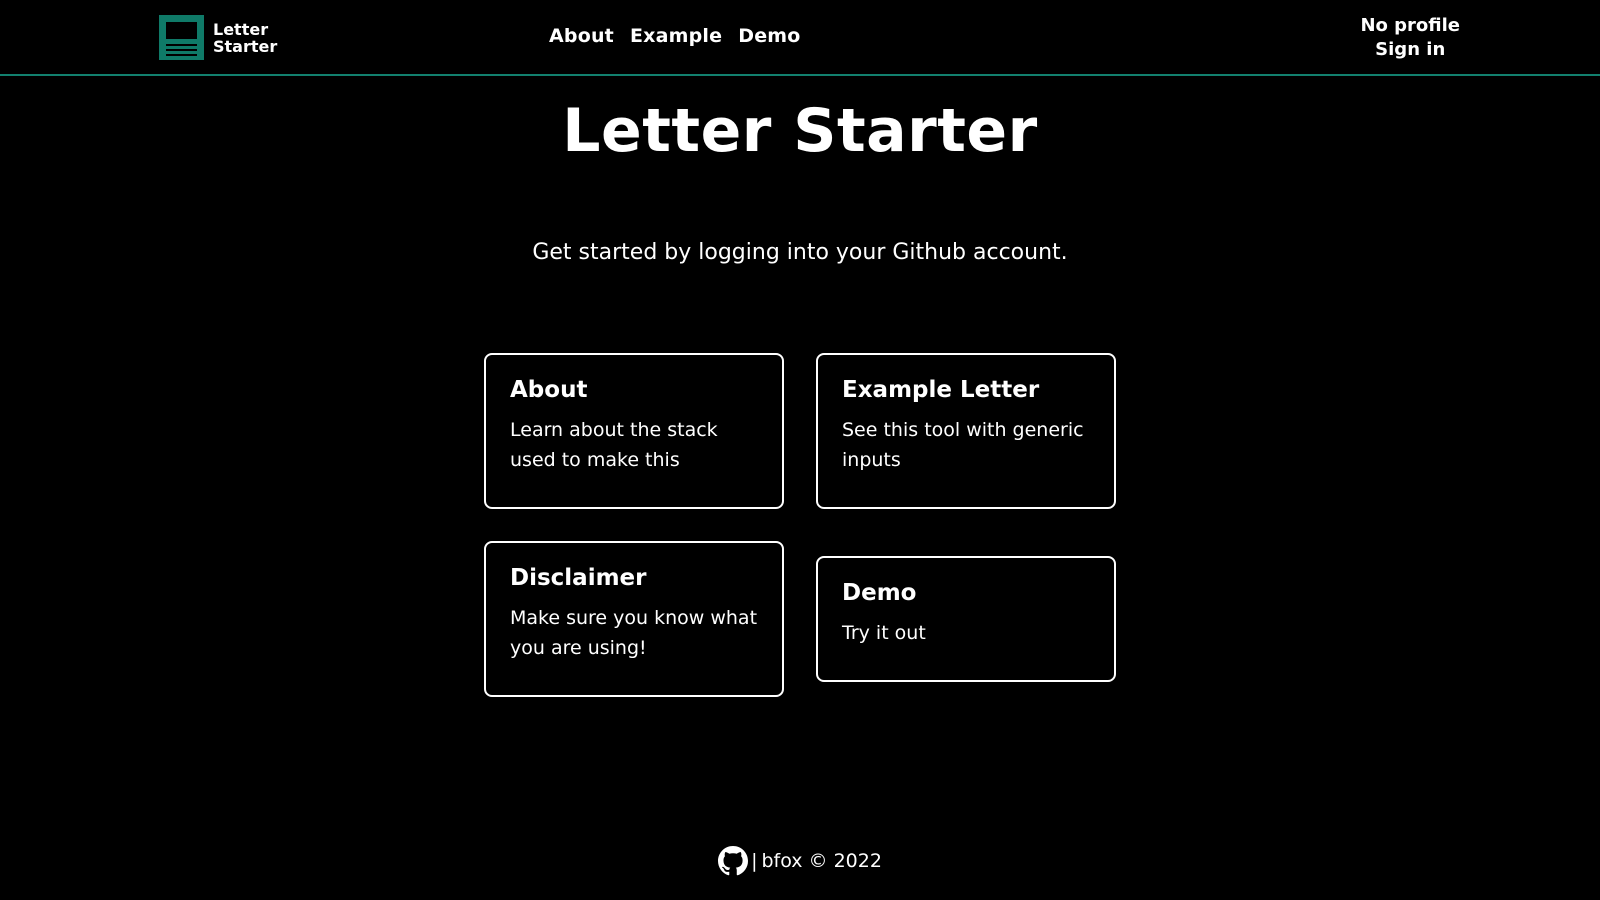 The width and height of the screenshot is (1600, 900). Describe the element at coordinates (966, 619) in the screenshot. I see `demo-card: Demo Try it out` at that location.